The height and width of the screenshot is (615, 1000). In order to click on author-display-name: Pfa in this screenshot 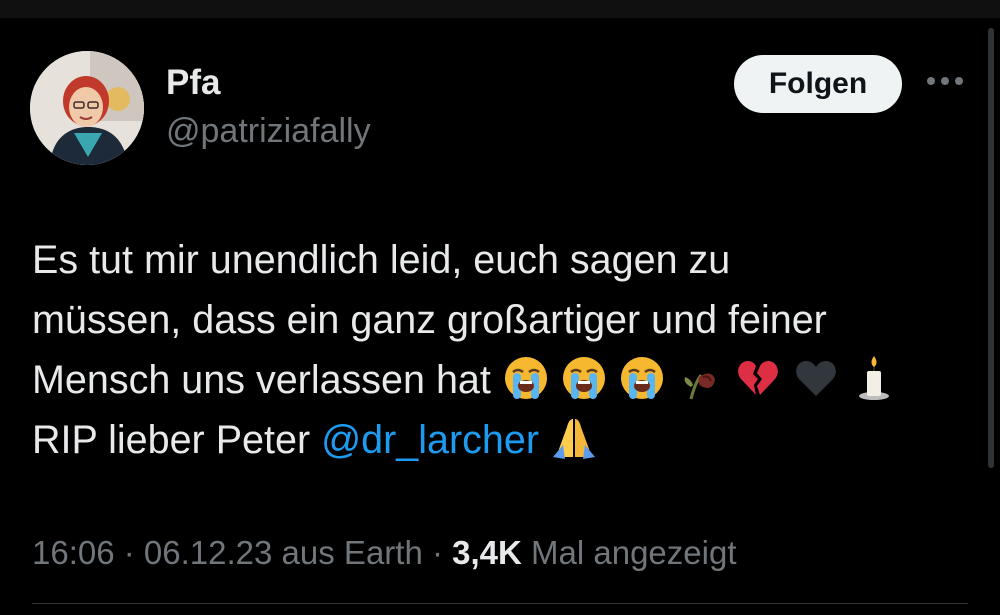, I will do `click(193, 83)`.